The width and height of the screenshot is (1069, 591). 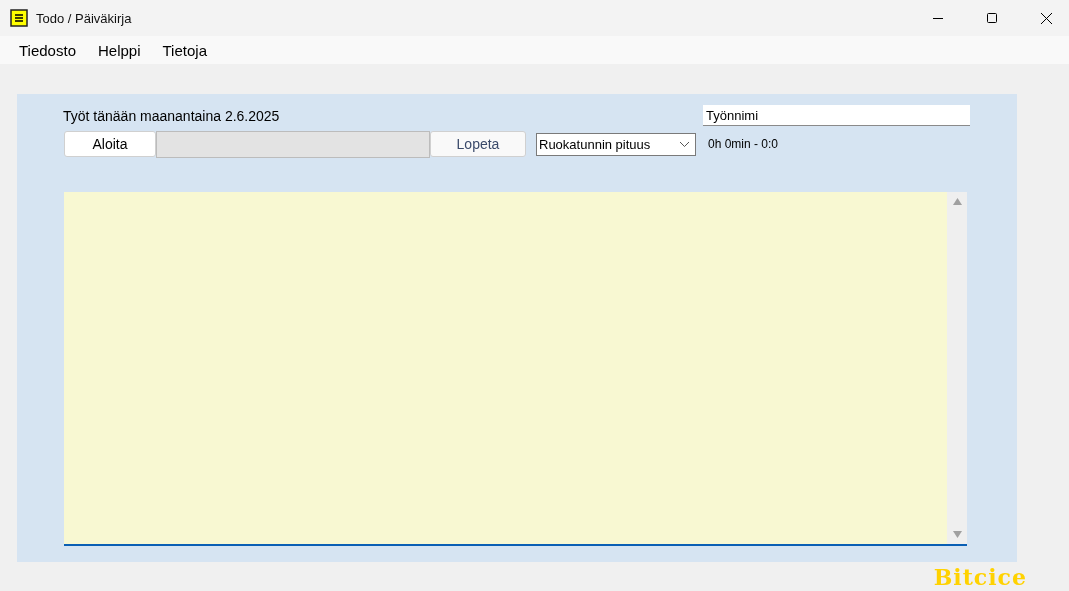 What do you see at coordinates (171, 117) in the screenshot?
I see `date-heading: Työt tänään maanantaina 2.6.2025` at bounding box center [171, 117].